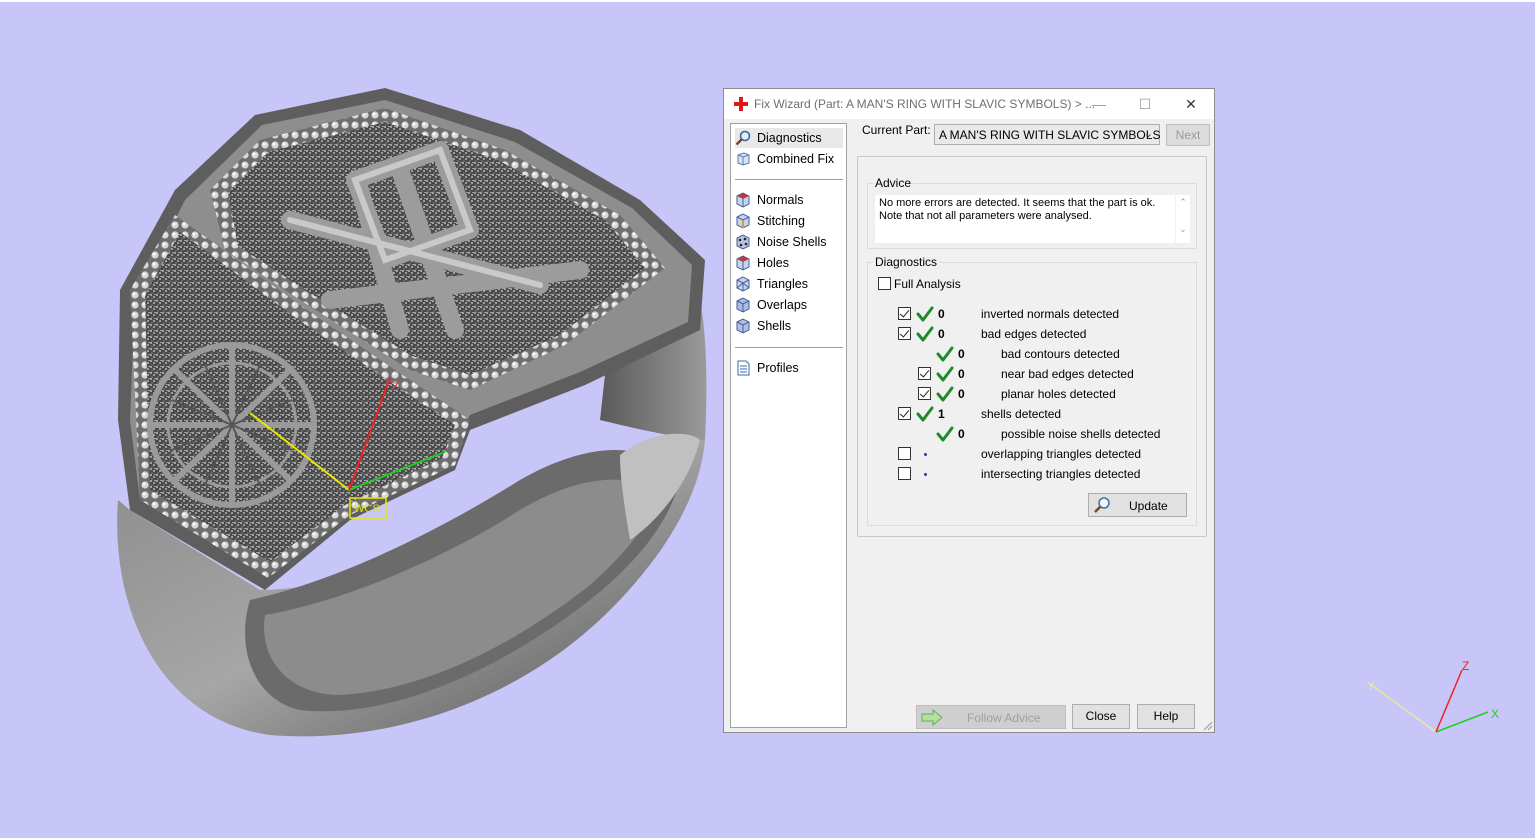 This screenshot has height=838, width=1535. I want to click on current-part-dropdown: A MAN'S RING WITH SLAVIC SYMBOLS ⌄, so click(1047, 134).